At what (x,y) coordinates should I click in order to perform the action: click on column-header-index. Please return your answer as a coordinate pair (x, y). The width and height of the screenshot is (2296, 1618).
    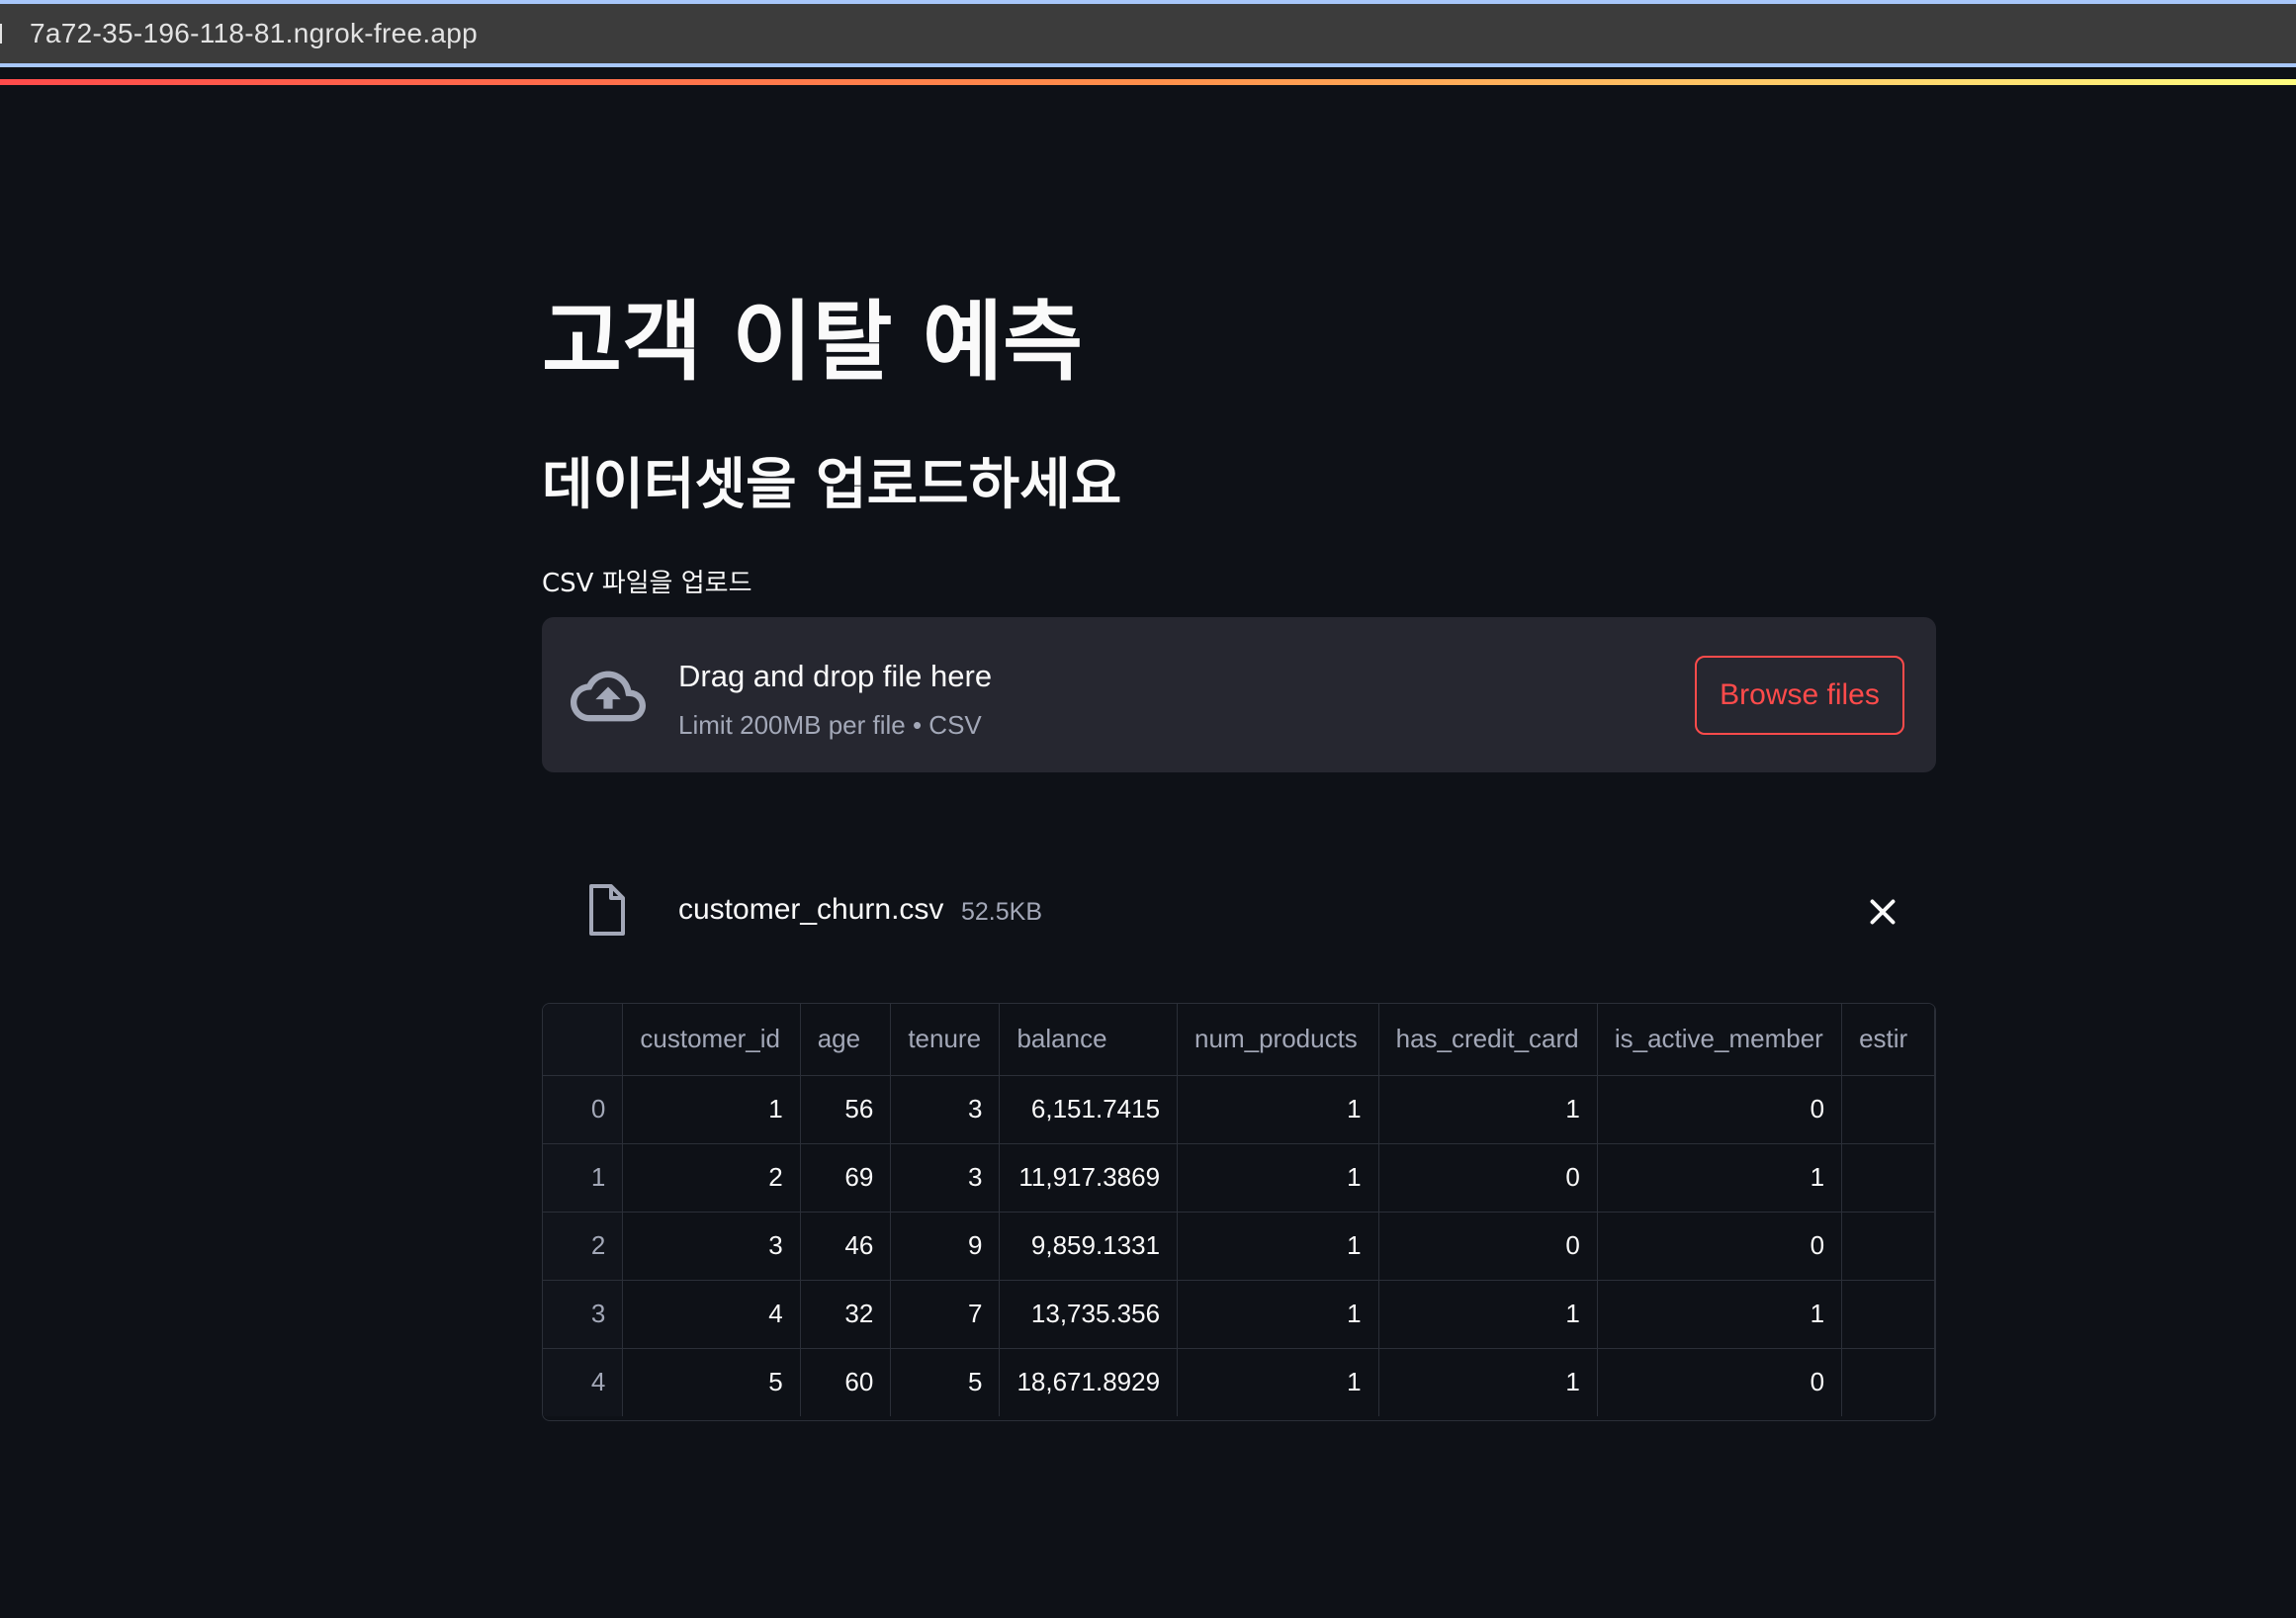
    Looking at the image, I should click on (583, 1040).